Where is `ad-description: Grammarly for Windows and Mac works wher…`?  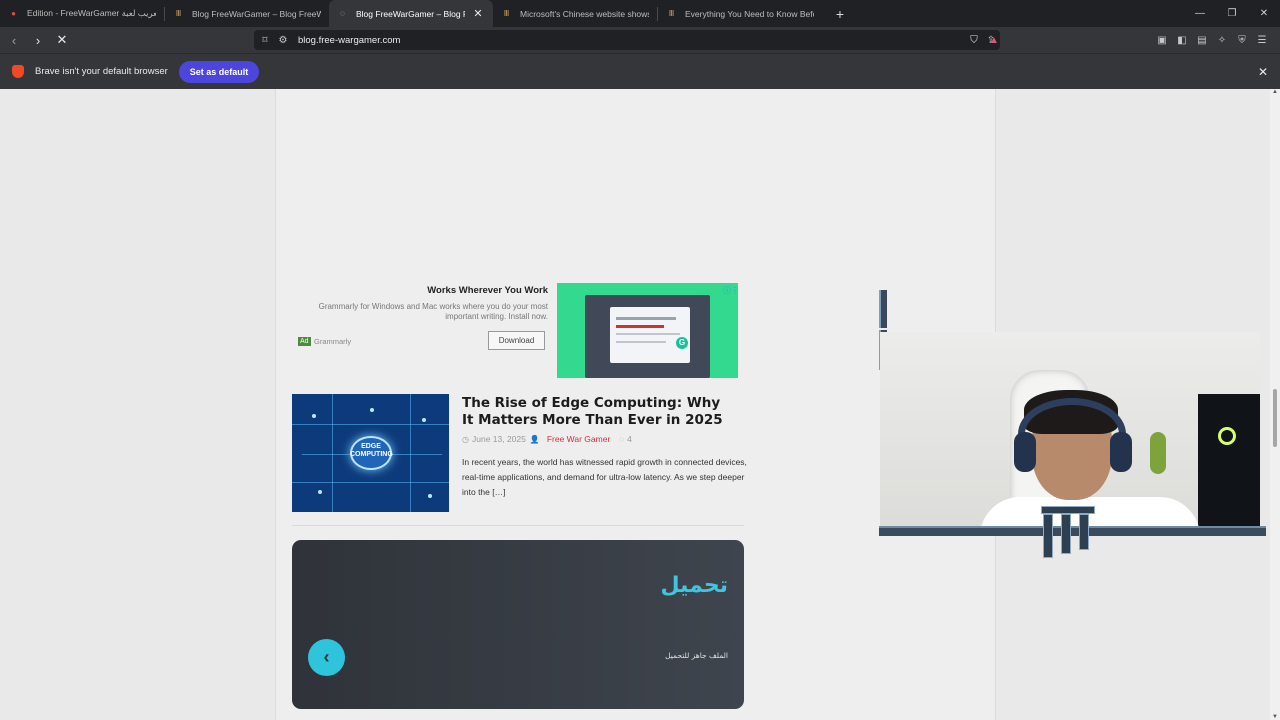 ad-description: Grammarly for Windows and Mac works wher… is located at coordinates (433, 312).